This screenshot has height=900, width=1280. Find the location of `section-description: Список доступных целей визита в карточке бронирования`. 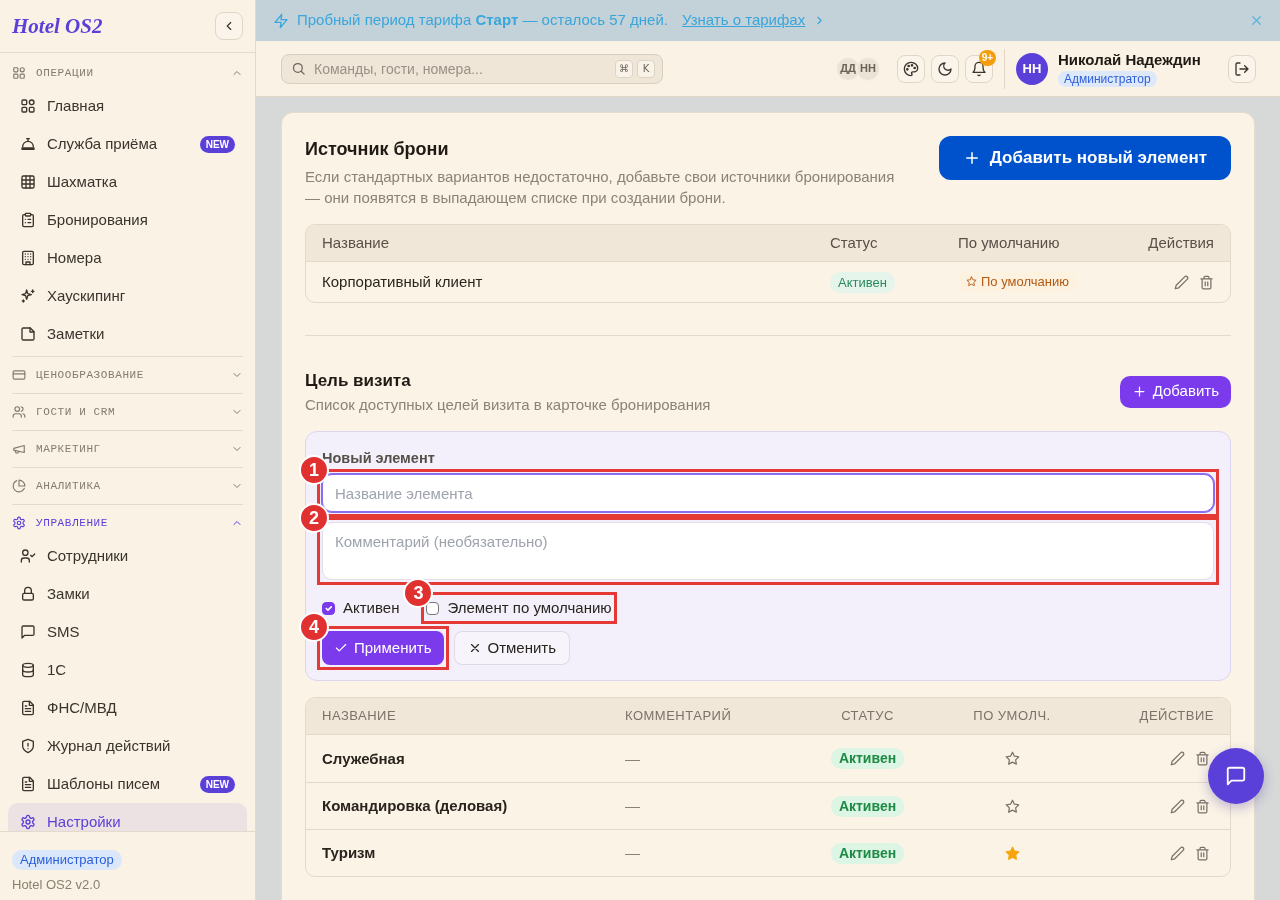

section-description: Список доступных целей визита в карточке бронирования is located at coordinates (508, 405).